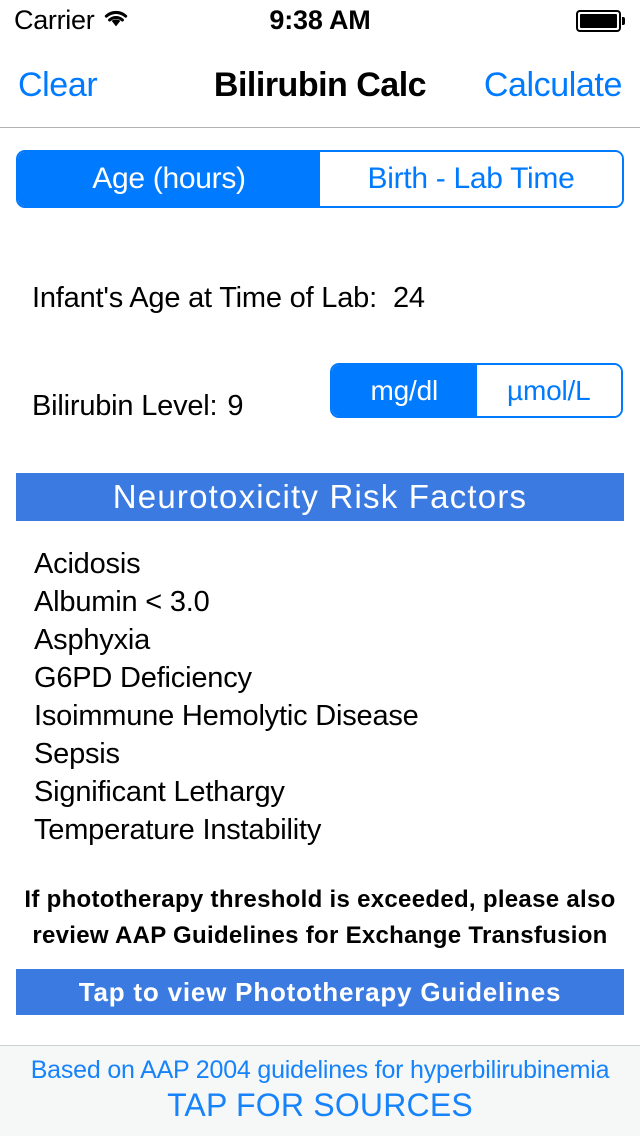  Describe the element at coordinates (314, 716) in the screenshot. I see `list-item: Isoimmune Hemolytic Disease` at that location.